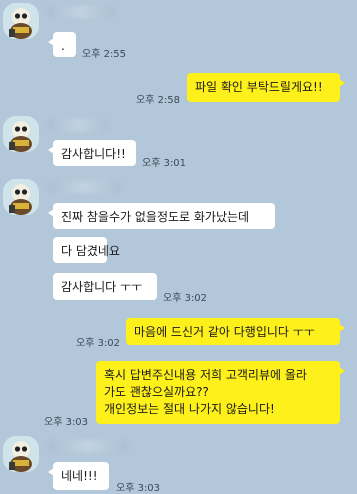 The width and height of the screenshot is (357, 494). I want to click on incoming-message-bubble: 진짜 참을수가 없을정도로 화가났는데, so click(161, 216).